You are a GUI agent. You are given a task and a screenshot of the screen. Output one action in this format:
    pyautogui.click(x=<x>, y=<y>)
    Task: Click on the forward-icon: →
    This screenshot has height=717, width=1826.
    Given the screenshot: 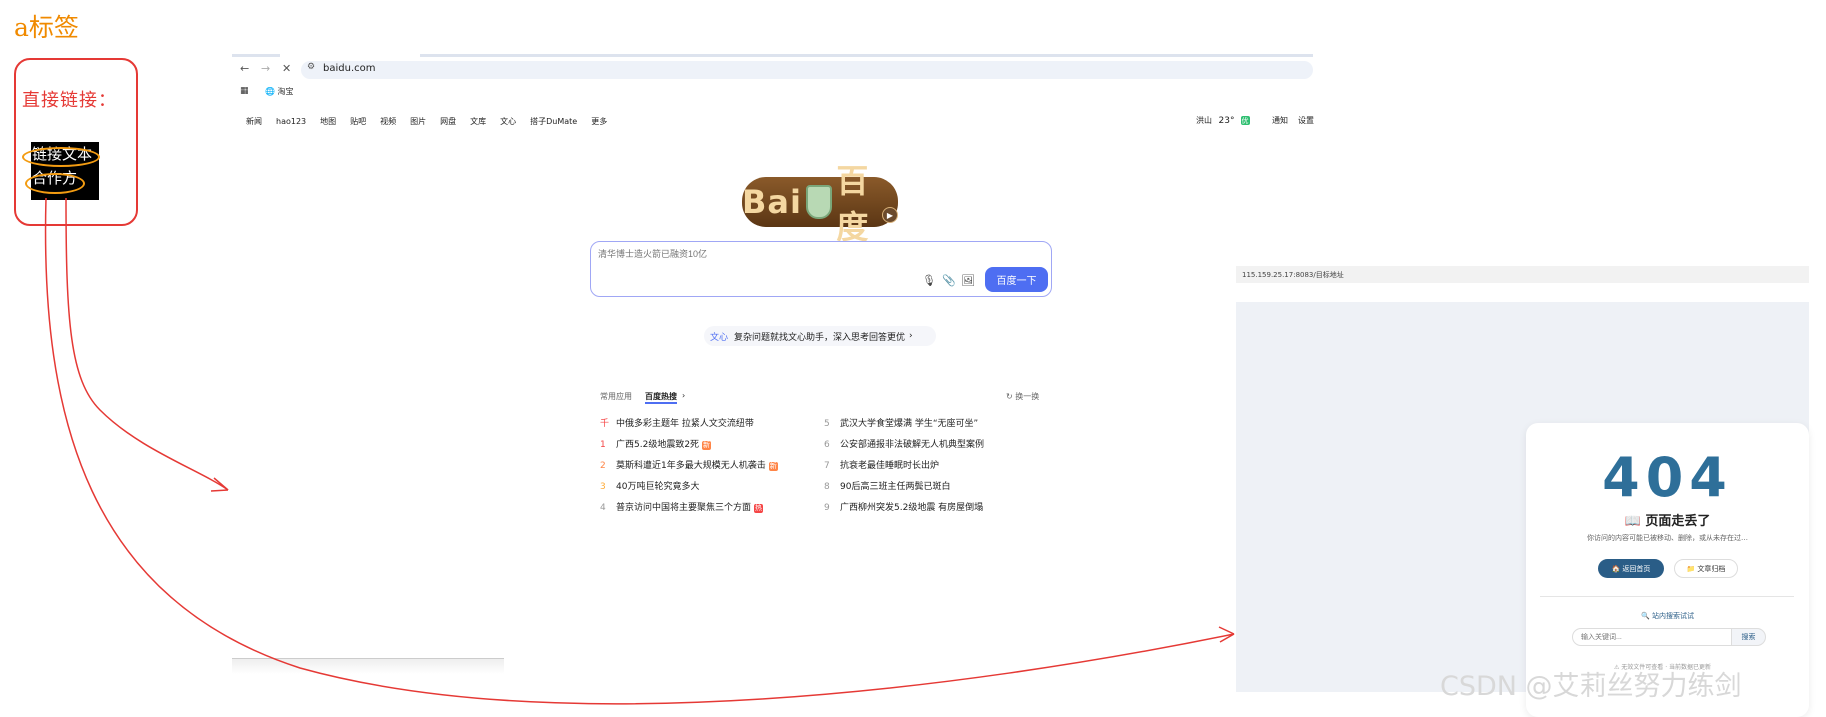 What is the action you would take?
    pyautogui.click(x=265, y=68)
    